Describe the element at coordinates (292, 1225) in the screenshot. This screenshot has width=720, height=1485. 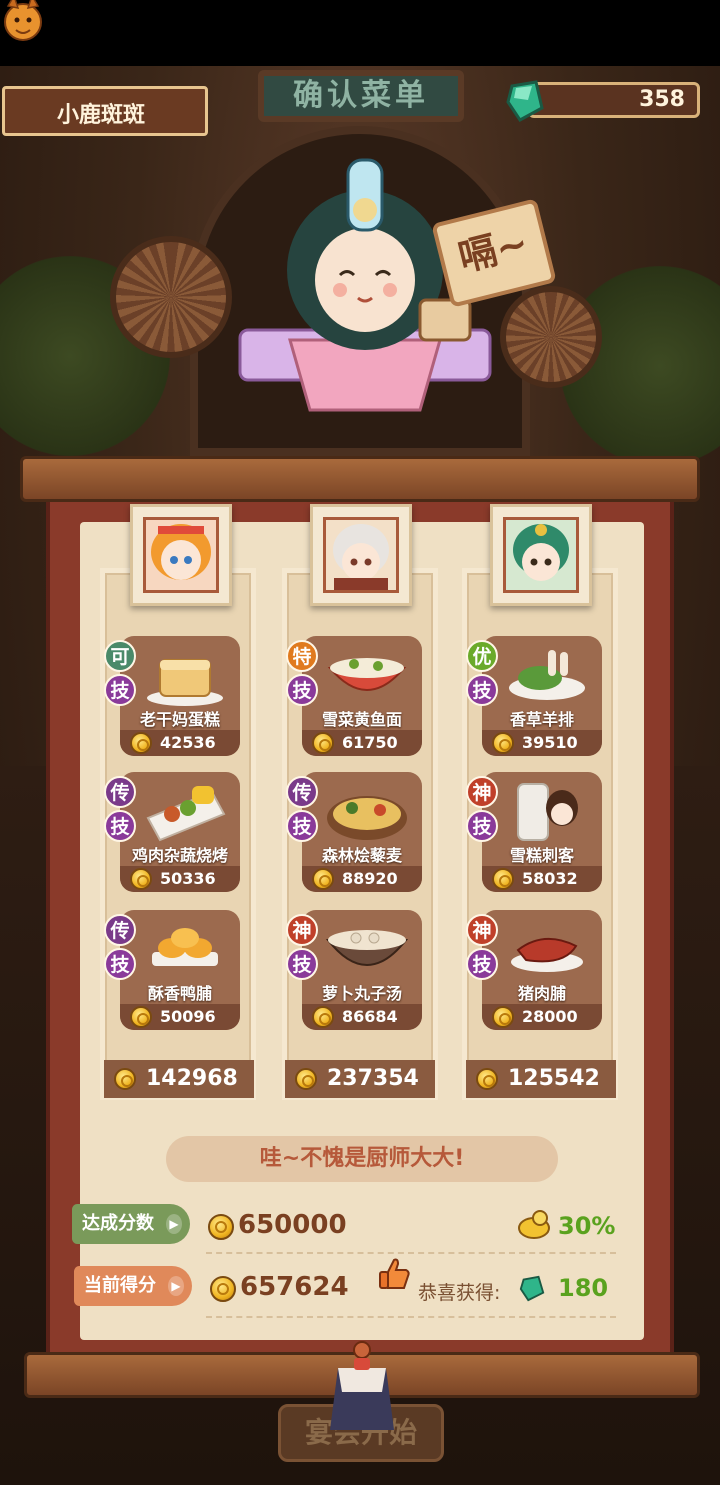
I see `target-score-value: 650000` at that location.